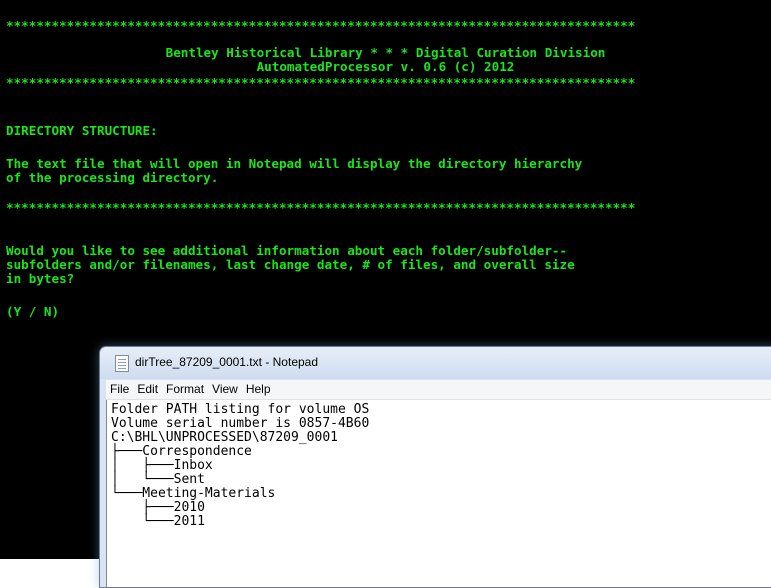  Describe the element at coordinates (385, 66) in the screenshot. I see `header-version: AutomatedProcessor v. 0.6 (c) 2012` at that location.